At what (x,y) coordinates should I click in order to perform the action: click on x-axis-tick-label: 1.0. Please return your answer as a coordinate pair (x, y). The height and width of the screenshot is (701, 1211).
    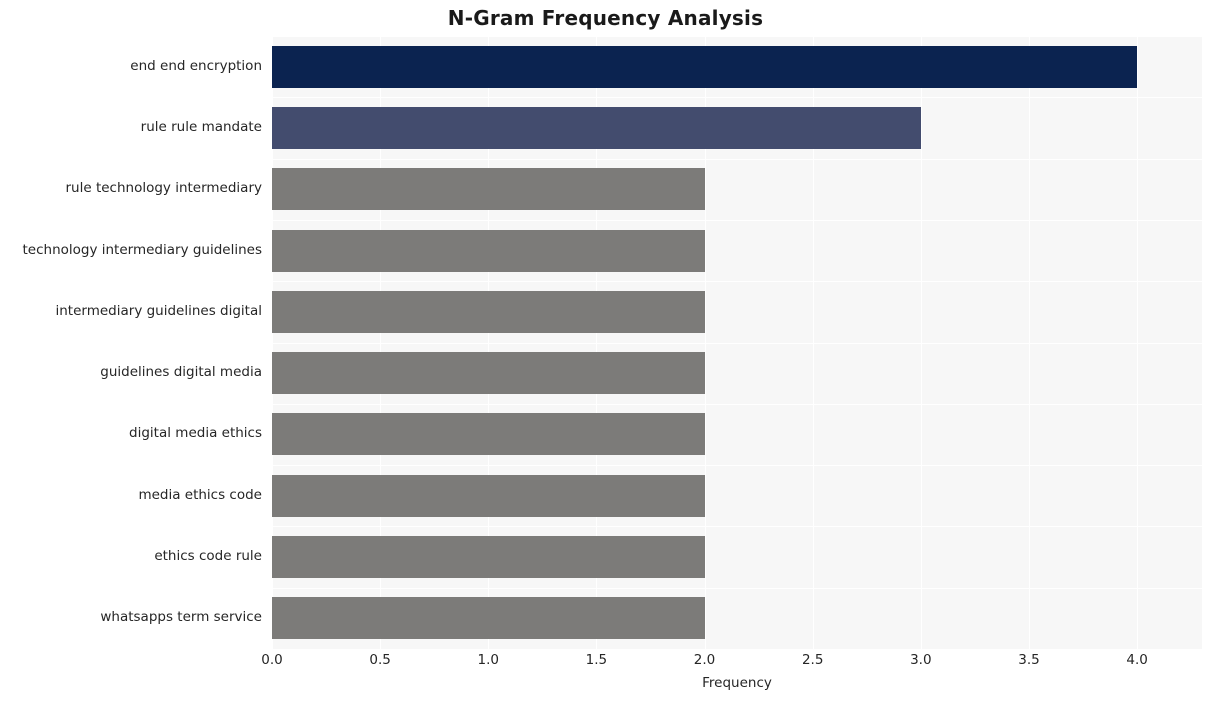
    Looking at the image, I should click on (488, 660).